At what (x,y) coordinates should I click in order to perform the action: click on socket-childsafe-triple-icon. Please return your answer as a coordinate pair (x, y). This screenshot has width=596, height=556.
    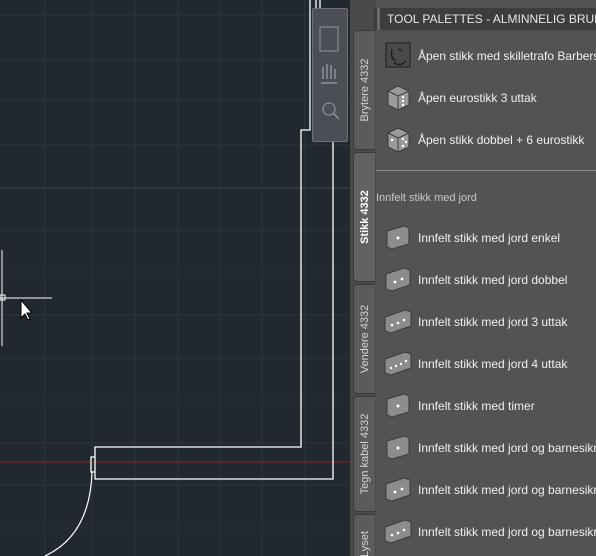
    Looking at the image, I should click on (398, 531).